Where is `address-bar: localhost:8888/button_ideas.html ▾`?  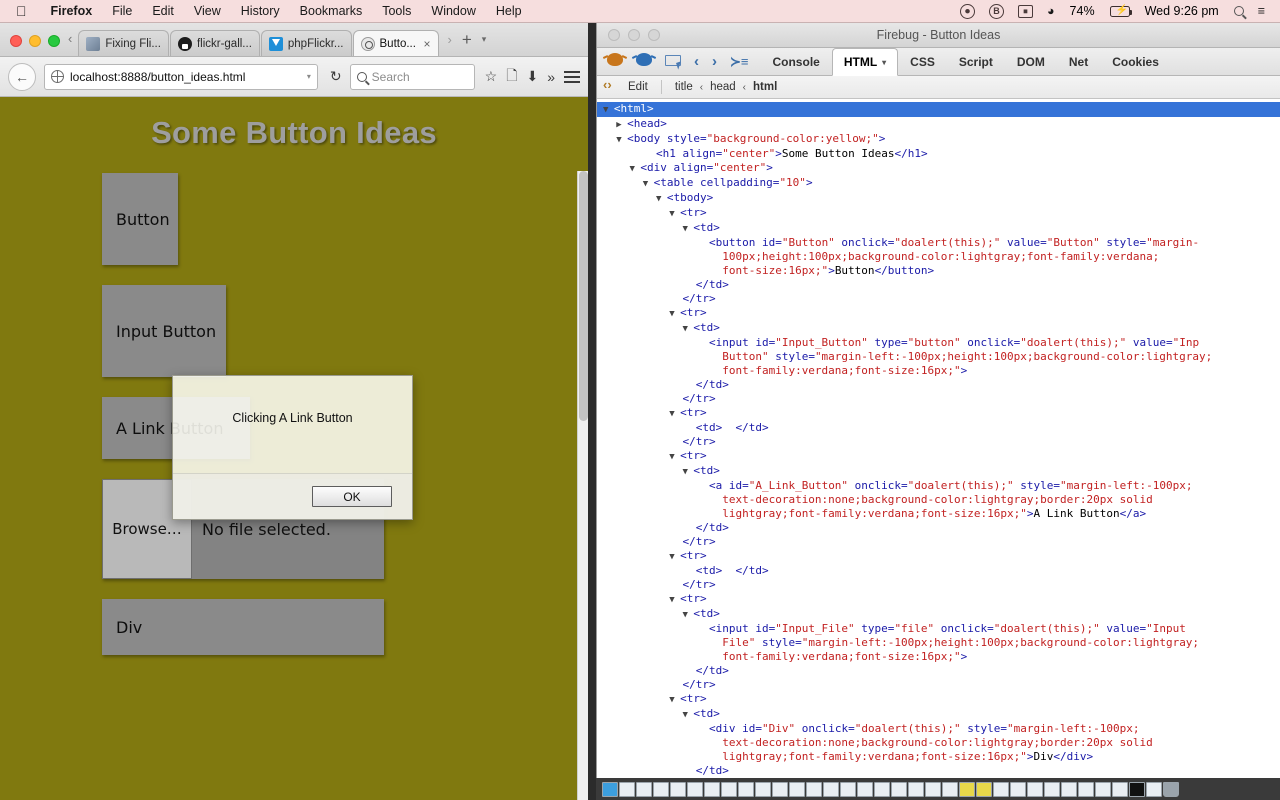
address-bar: localhost:8888/button_ideas.html ▾ is located at coordinates (181, 76).